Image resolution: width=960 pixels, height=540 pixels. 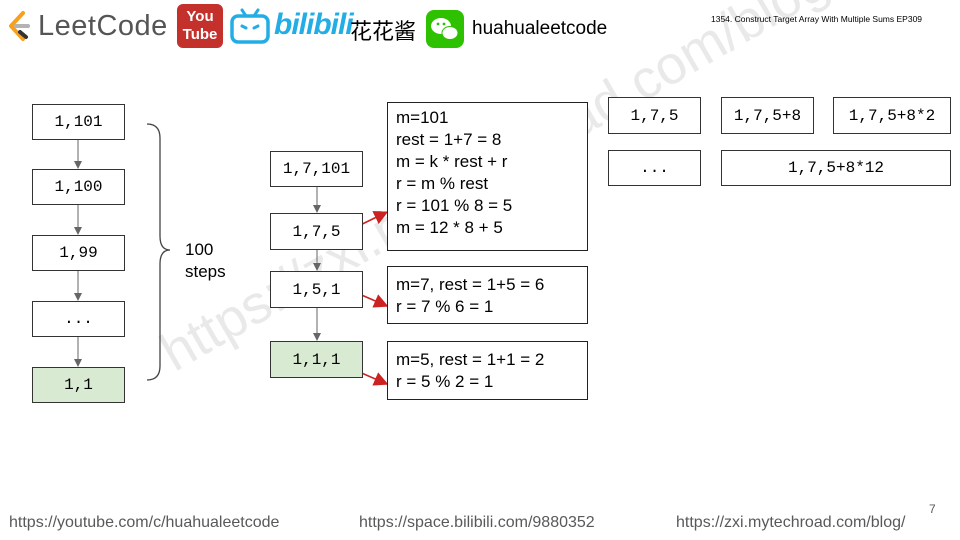 What do you see at coordinates (422, 117) in the screenshot?
I see `note-1-line-1: m=101` at bounding box center [422, 117].